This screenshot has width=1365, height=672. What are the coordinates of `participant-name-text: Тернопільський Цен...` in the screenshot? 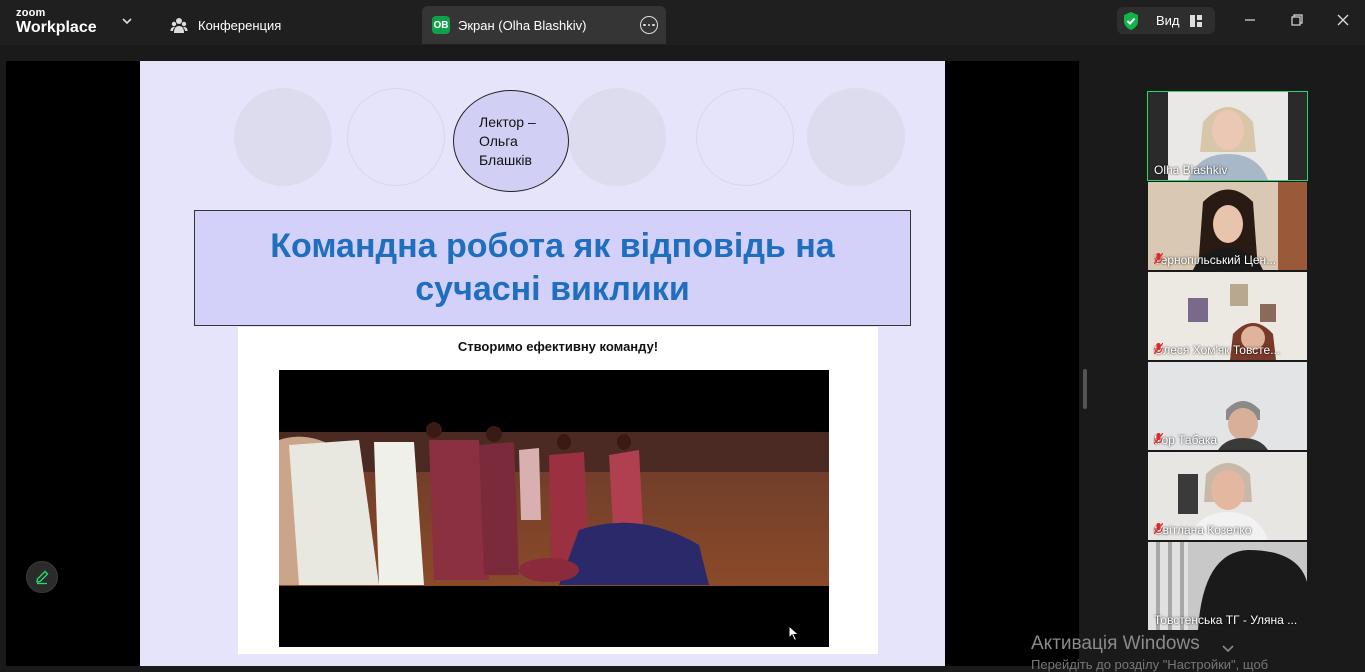 It's located at (1215, 260).